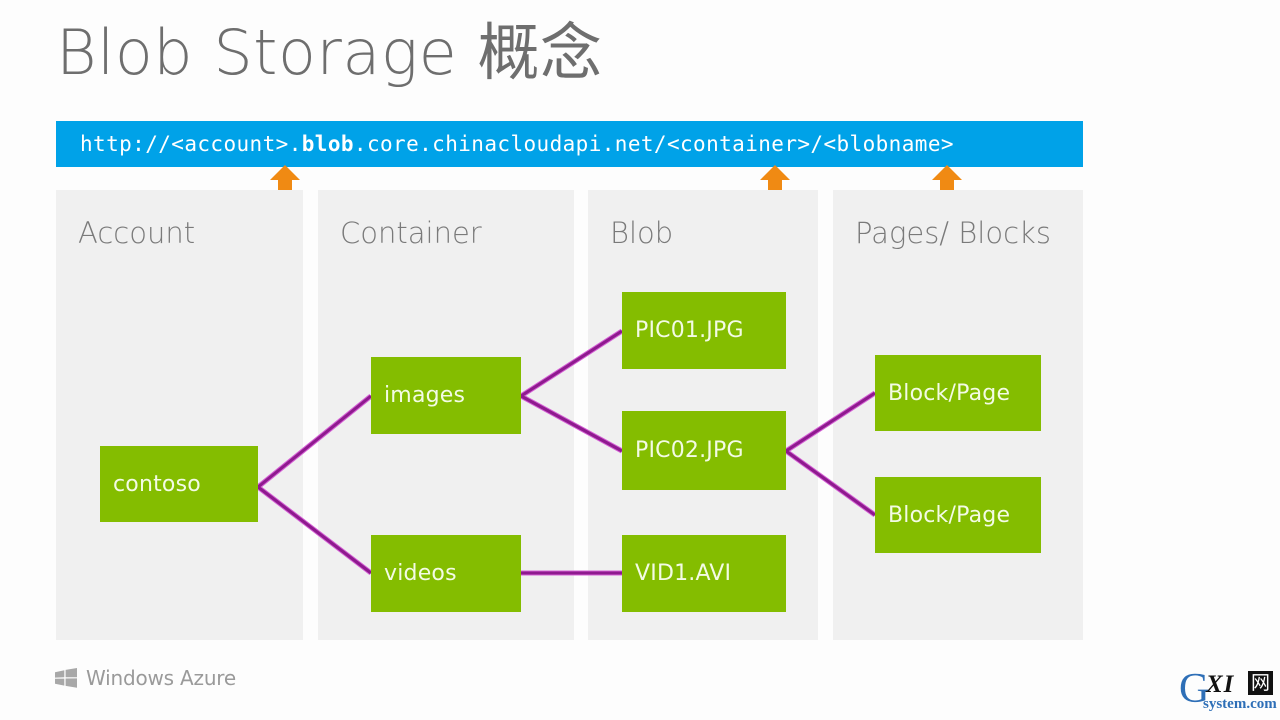  What do you see at coordinates (704, 330) in the screenshot?
I see `node-pic01-jpg: PIC01.JPG` at bounding box center [704, 330].